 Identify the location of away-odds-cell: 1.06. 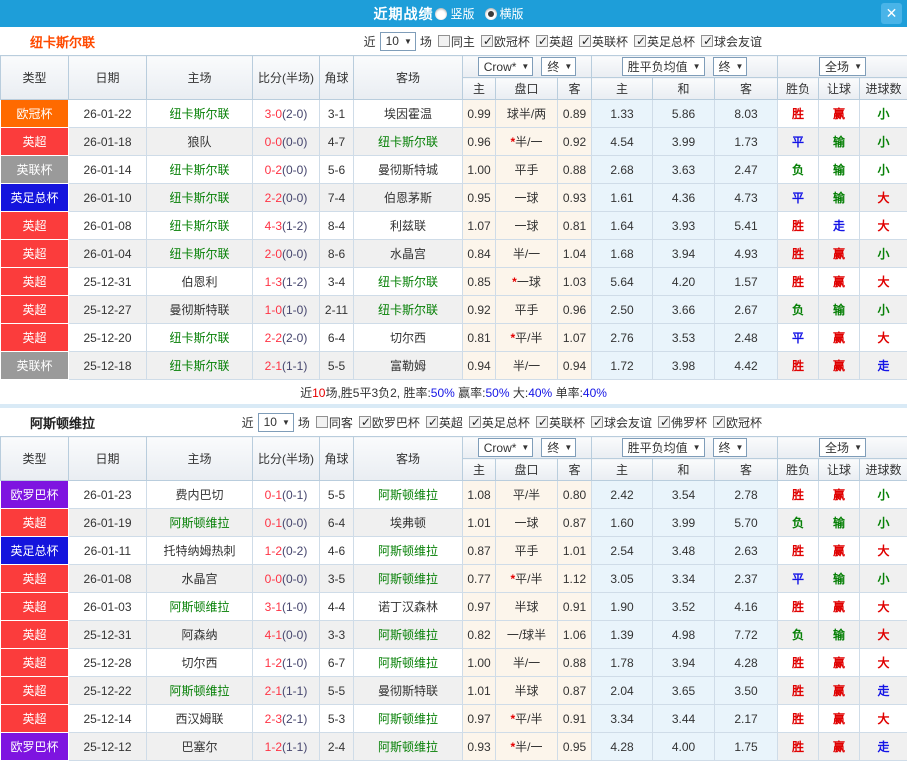
(575, 635).